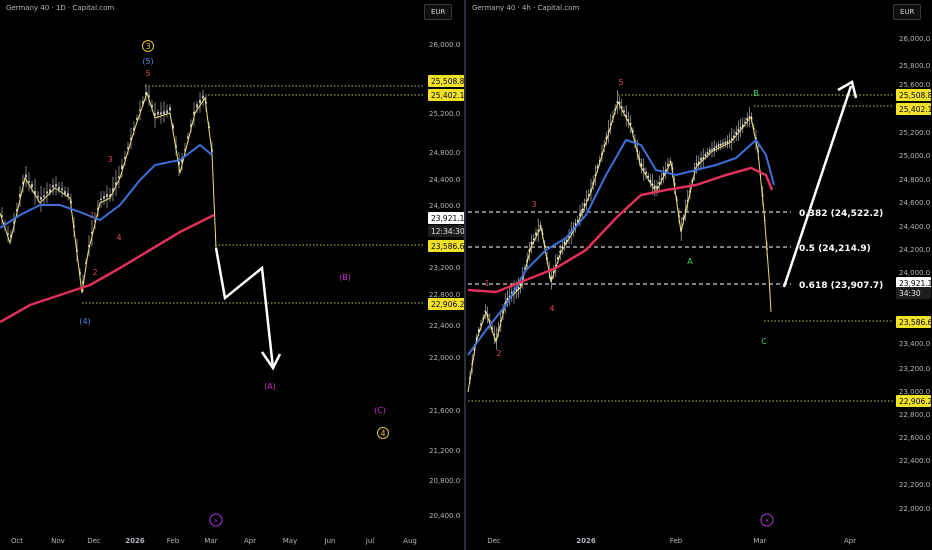 The image size is (932, 550). What do you see at coordinates (58, 541) in the screenshot?
I see `left-x-tick: Nov` at bounding box center [58, 541].